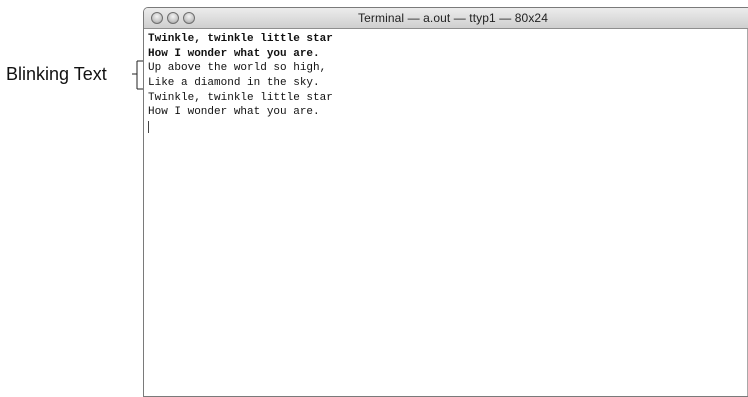 The image size is (748, 397). What do you see at coordinates (240, 97) in the screenshot?
I see `terminal-line-5: Twinkle, twinkle little star` at bounding box center [240, 97].